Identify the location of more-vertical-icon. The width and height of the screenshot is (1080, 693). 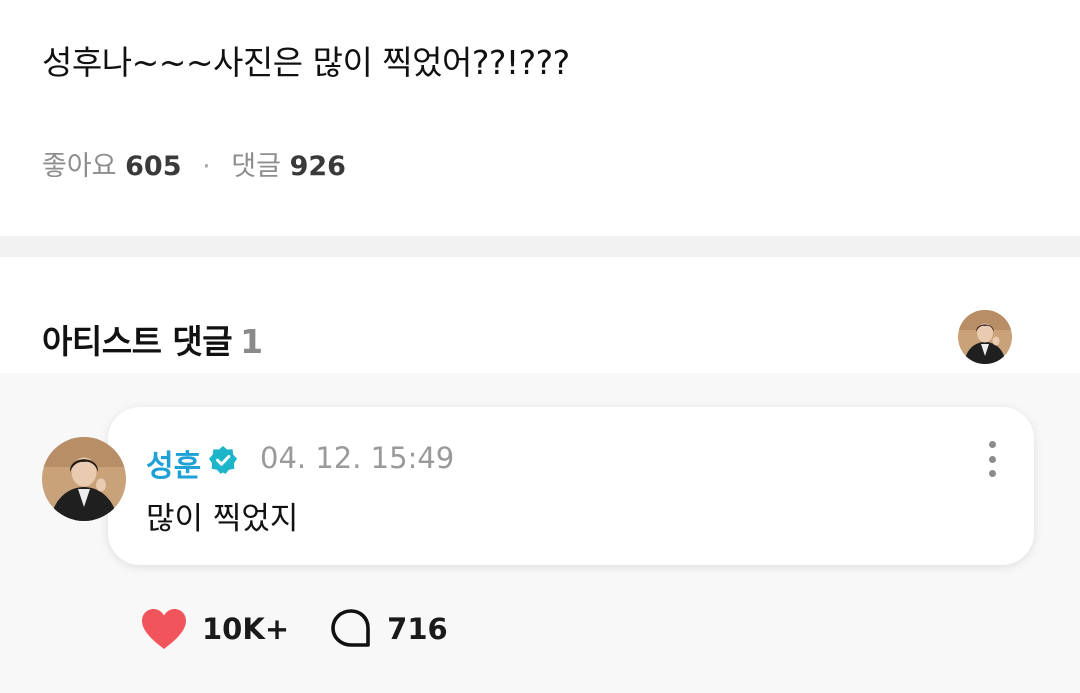
(992, 459).